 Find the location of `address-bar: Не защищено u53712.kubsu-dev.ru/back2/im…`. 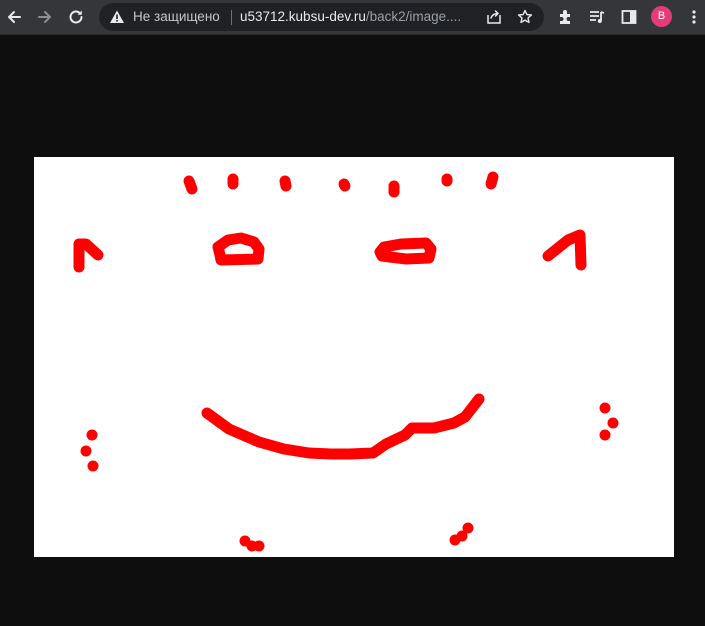

address-bar: Не защищено u53712.kubsu-dev.ru/back2/im… is located at coordinates (321, 17).